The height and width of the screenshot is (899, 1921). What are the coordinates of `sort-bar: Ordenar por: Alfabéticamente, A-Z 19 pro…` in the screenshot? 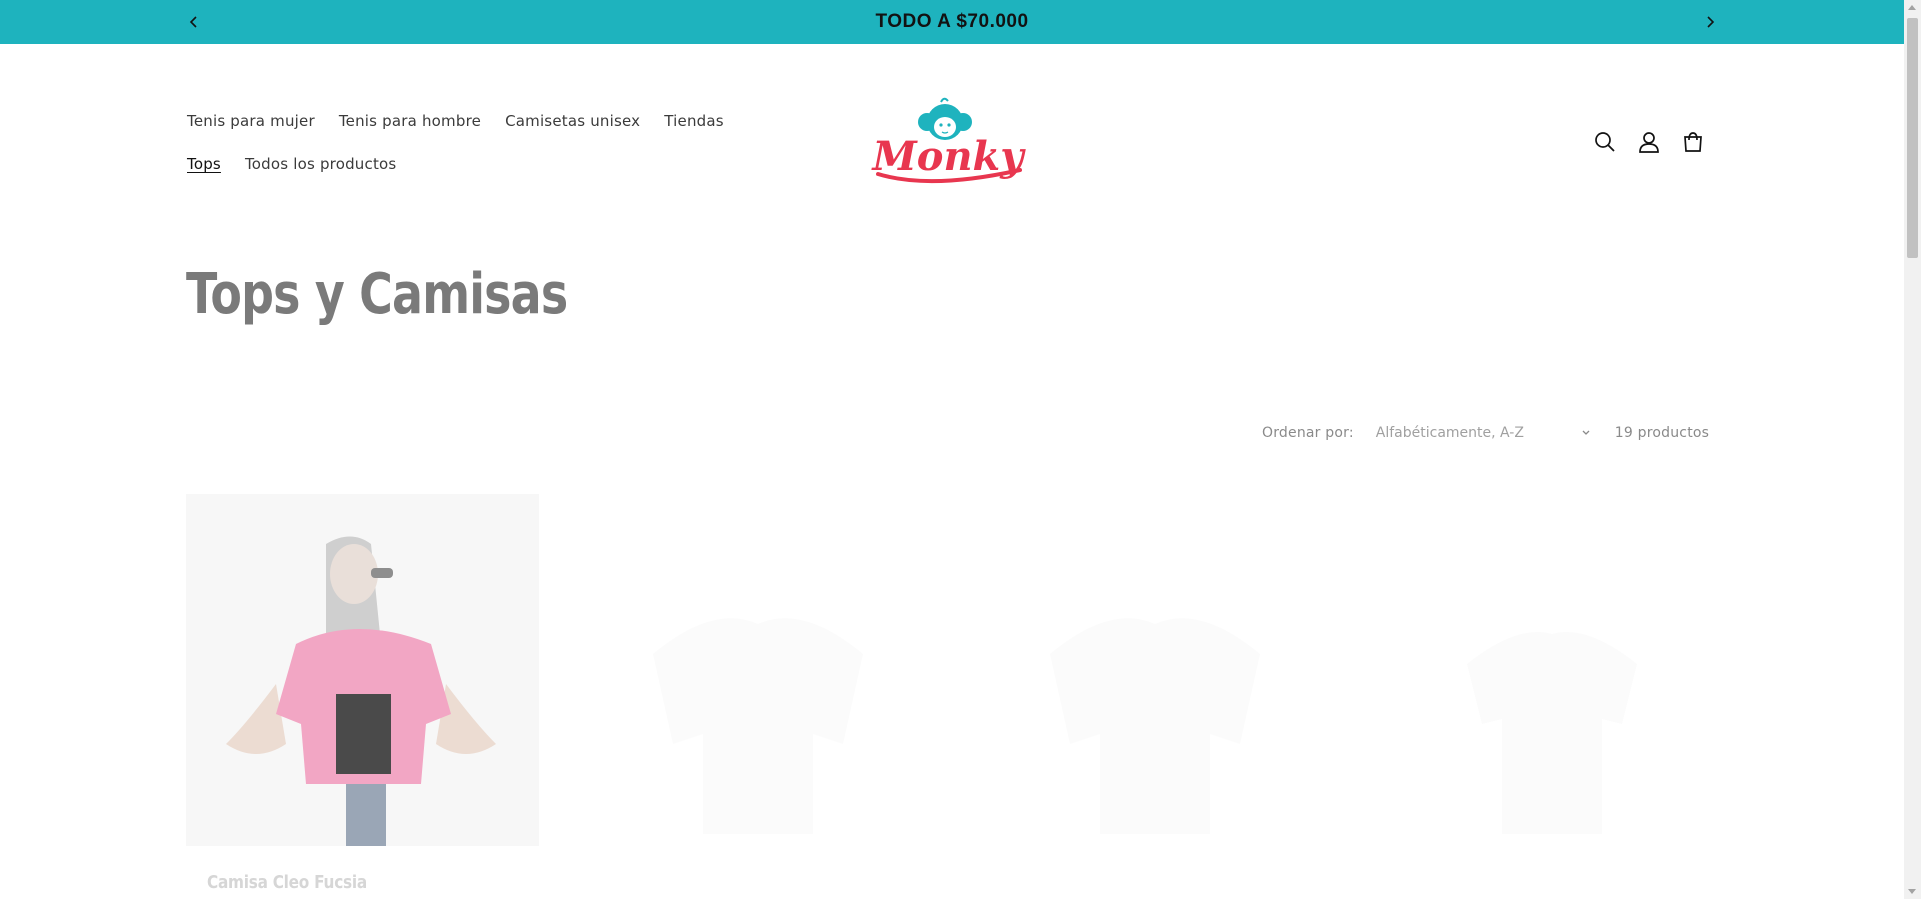 It's located at (1485, 433).